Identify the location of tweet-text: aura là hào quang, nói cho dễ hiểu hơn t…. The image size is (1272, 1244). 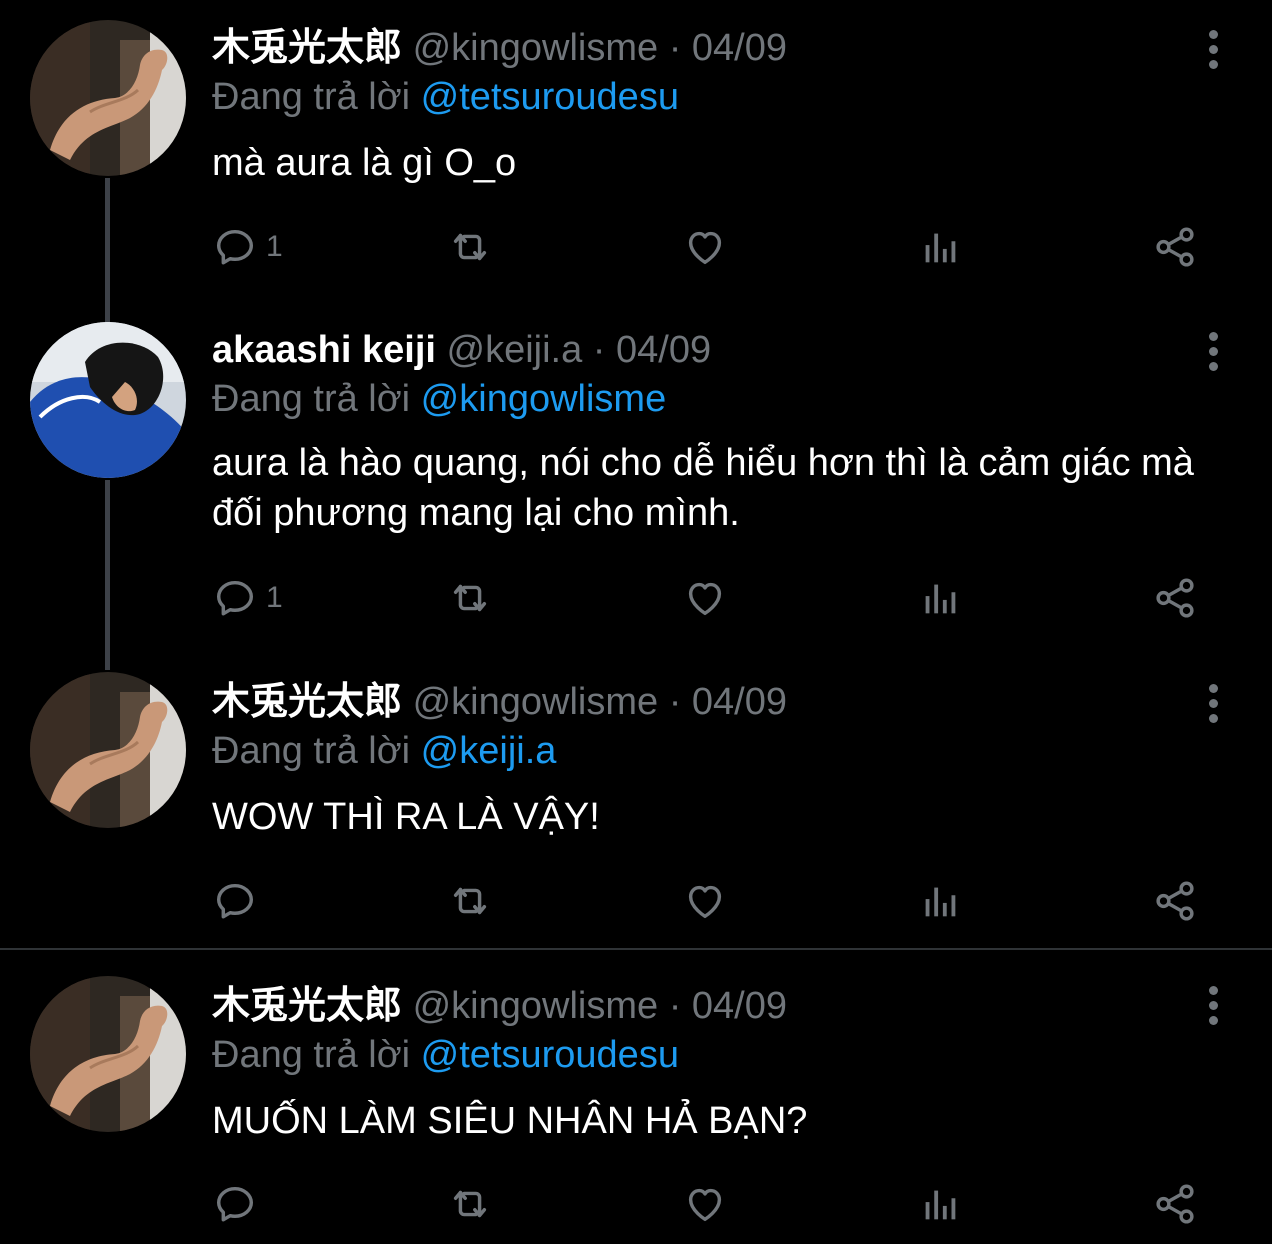
(703, 488).